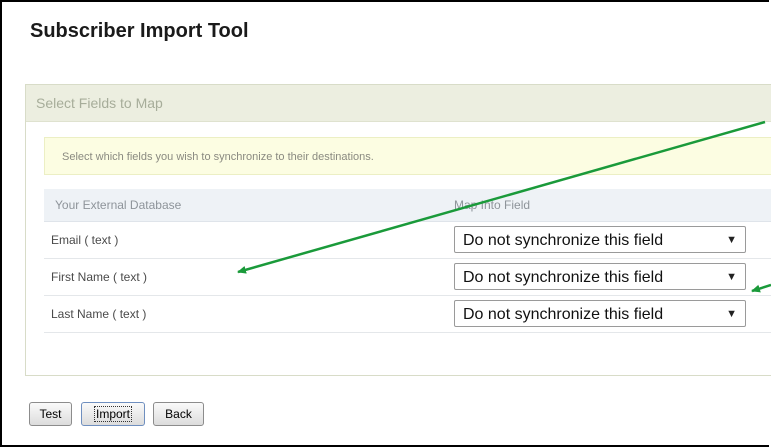 This screenshot has height=447, width=771. What do you see at coordinates (761, 288) in the screenshot?
I see `arrow-icon` at bounding box center [761, 288].